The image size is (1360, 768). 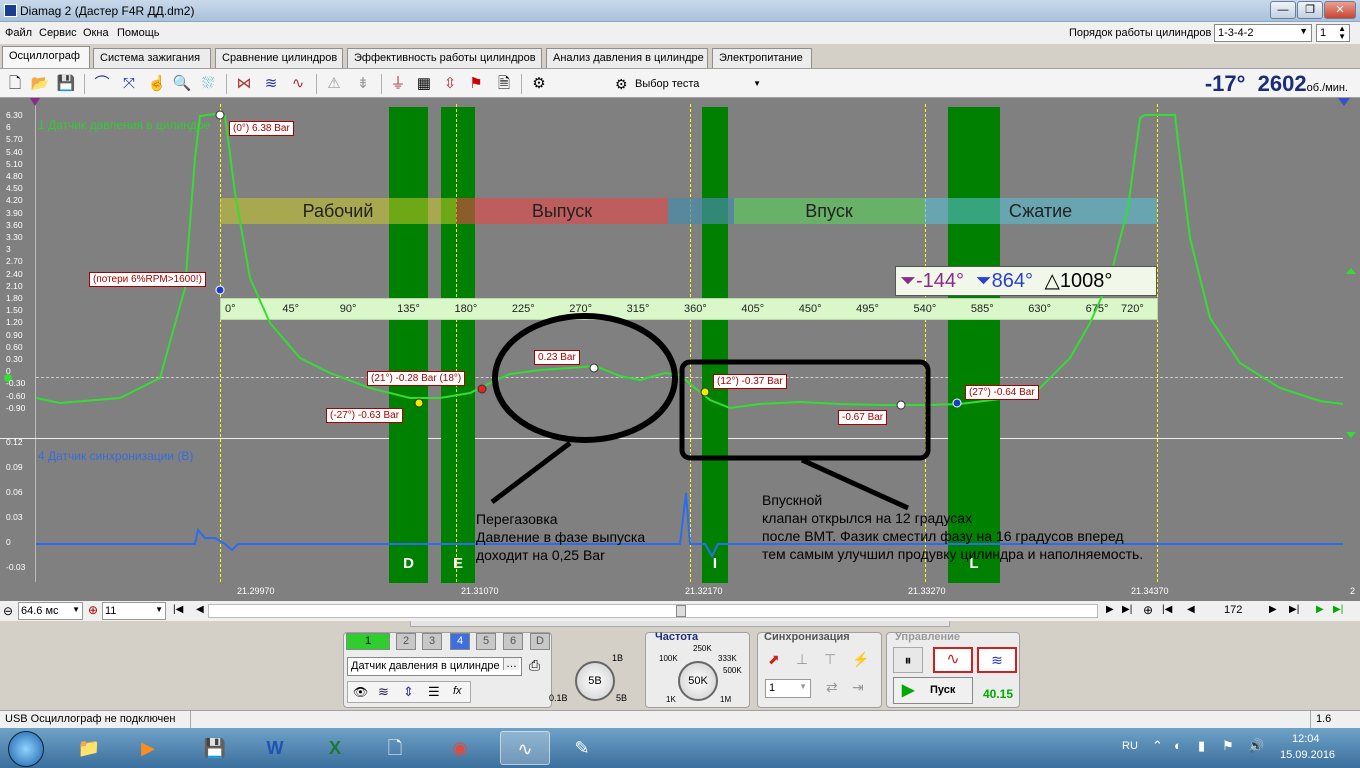 What do you see at coordinates (271, 84) in the screenshot?
I see `wave-icon: ≋` at bounding box center [271, 84].